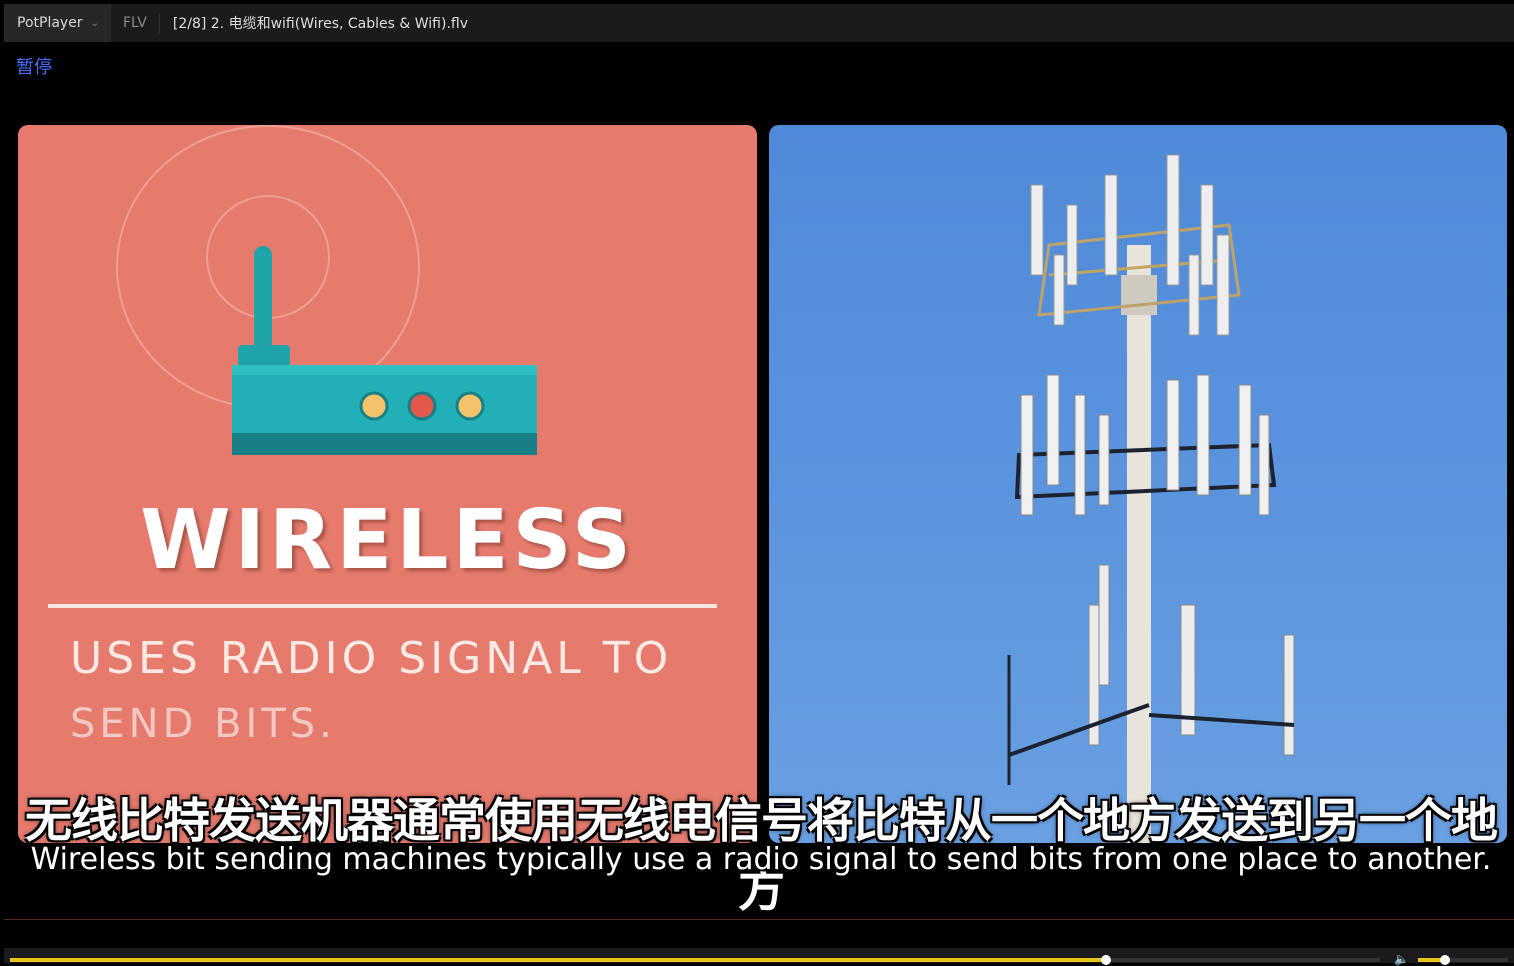 The image size is (1514, 966). Describe the element at coordinates (203, 724) in the screenshot. I see `slide-line-2: SEND BITS.` at that location.